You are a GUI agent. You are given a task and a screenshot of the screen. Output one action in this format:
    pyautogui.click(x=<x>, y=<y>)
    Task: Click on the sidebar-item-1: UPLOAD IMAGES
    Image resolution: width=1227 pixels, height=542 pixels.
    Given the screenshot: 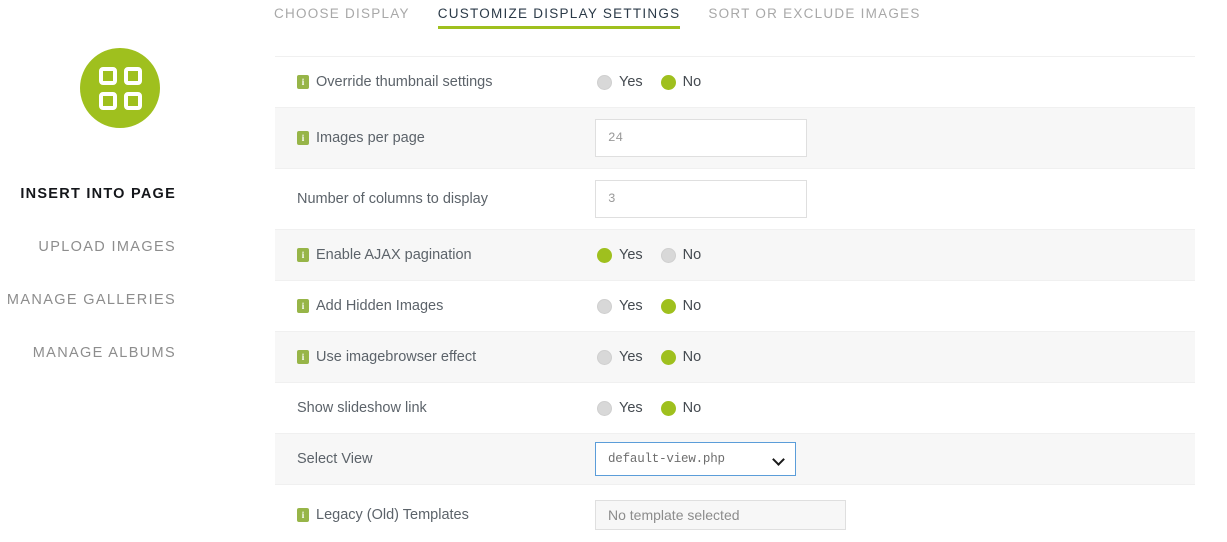 What is the action you would take?
    pyautogui.click(x=107, y=247)
    